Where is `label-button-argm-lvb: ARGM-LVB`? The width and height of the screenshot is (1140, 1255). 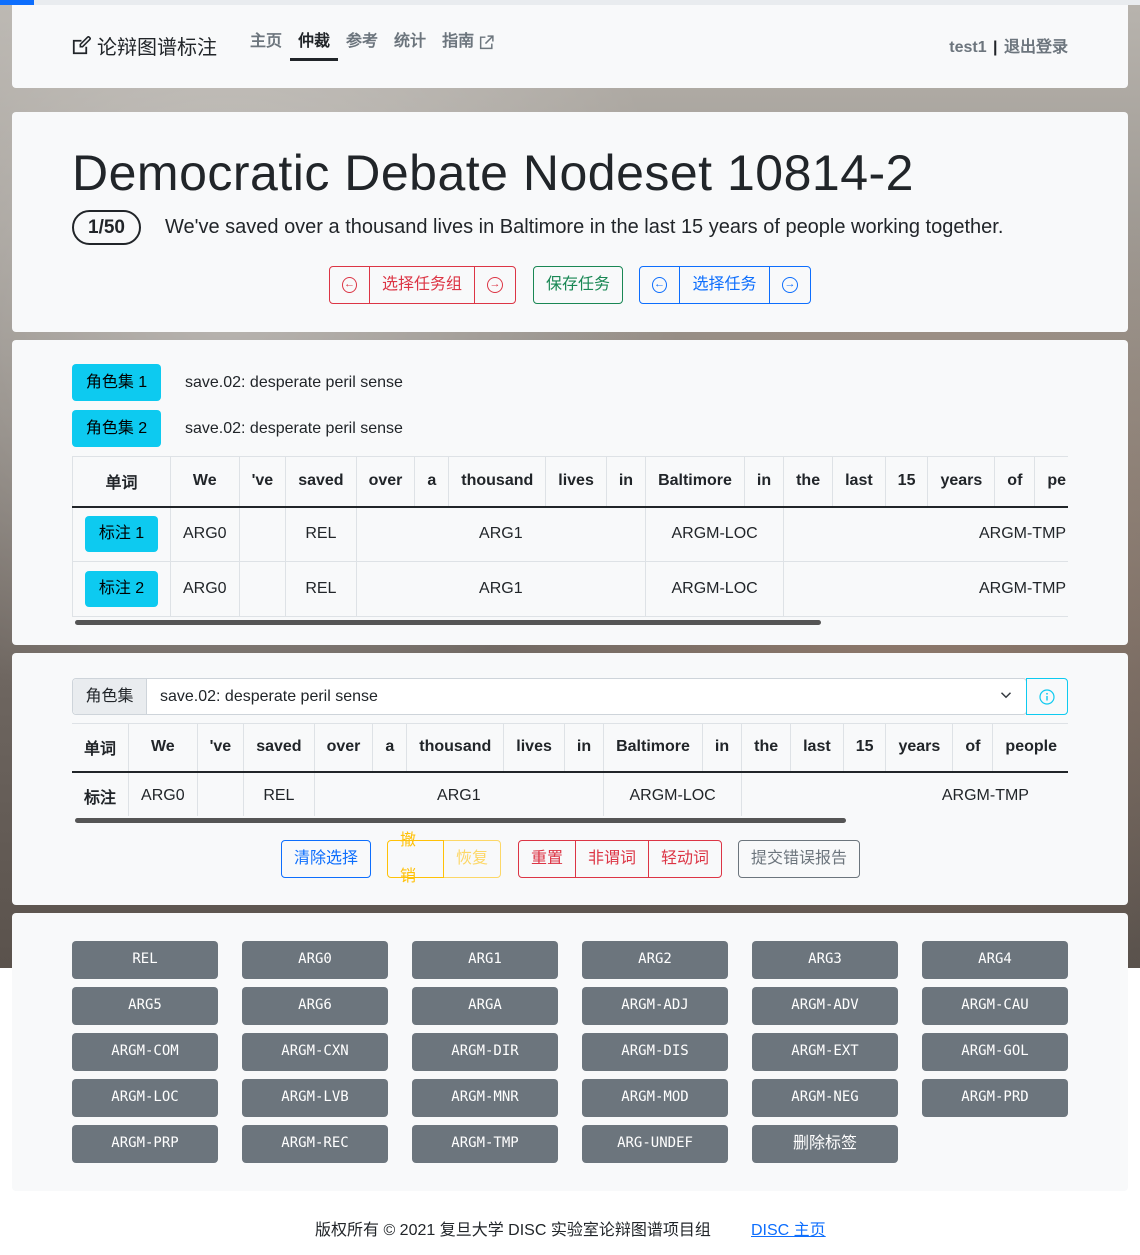
label-button-argm-lvb: ARGM-LVB is located at coordinates (315, 1098).